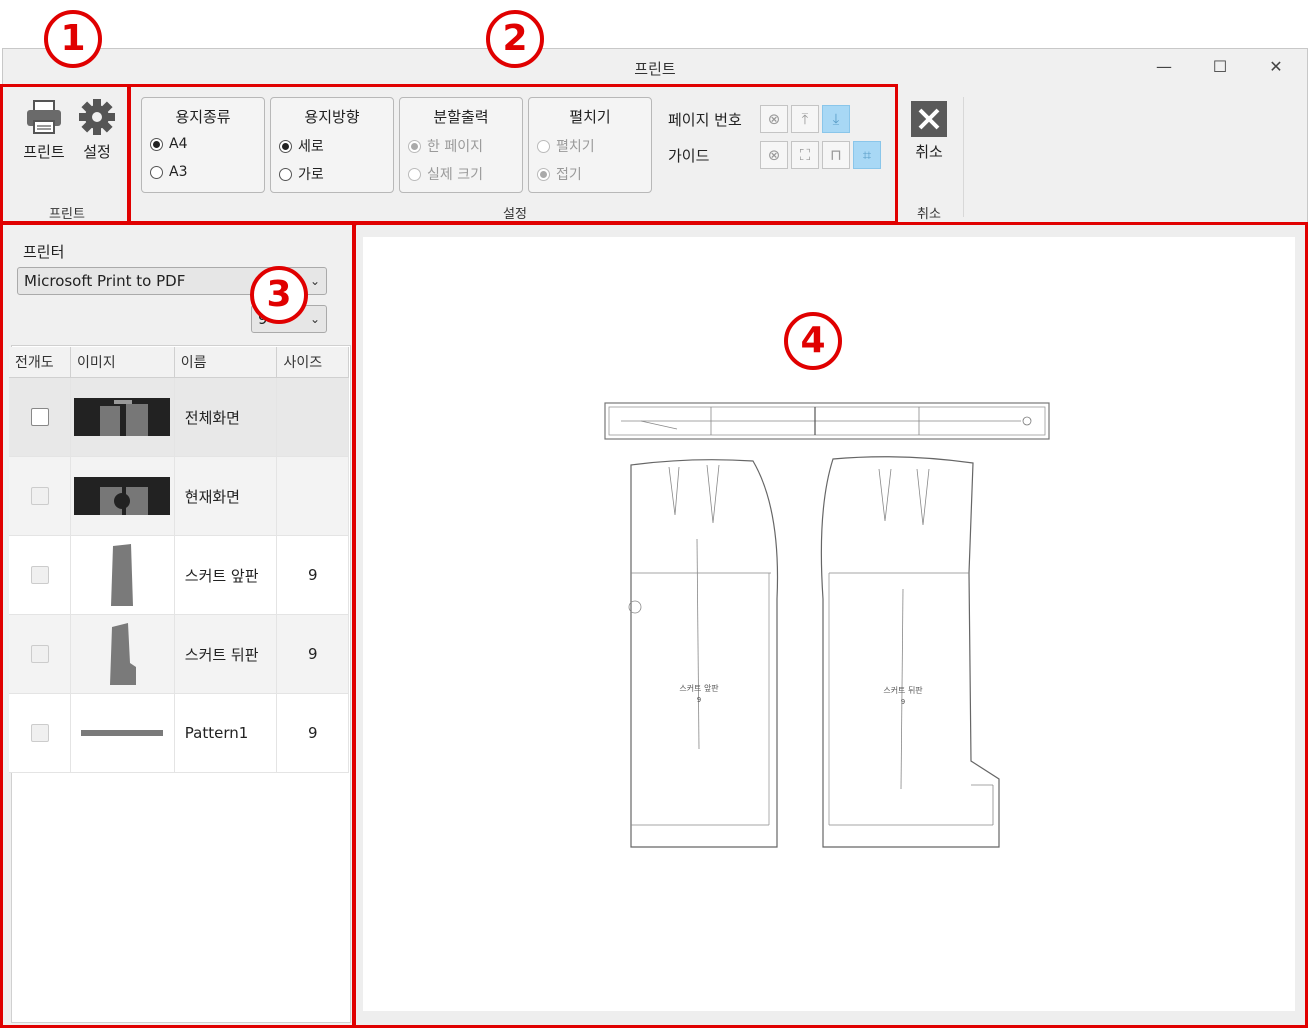 This screenshot has width=1310, height=1030. I want to click on table-row: 전체화면, so click(179, 417).